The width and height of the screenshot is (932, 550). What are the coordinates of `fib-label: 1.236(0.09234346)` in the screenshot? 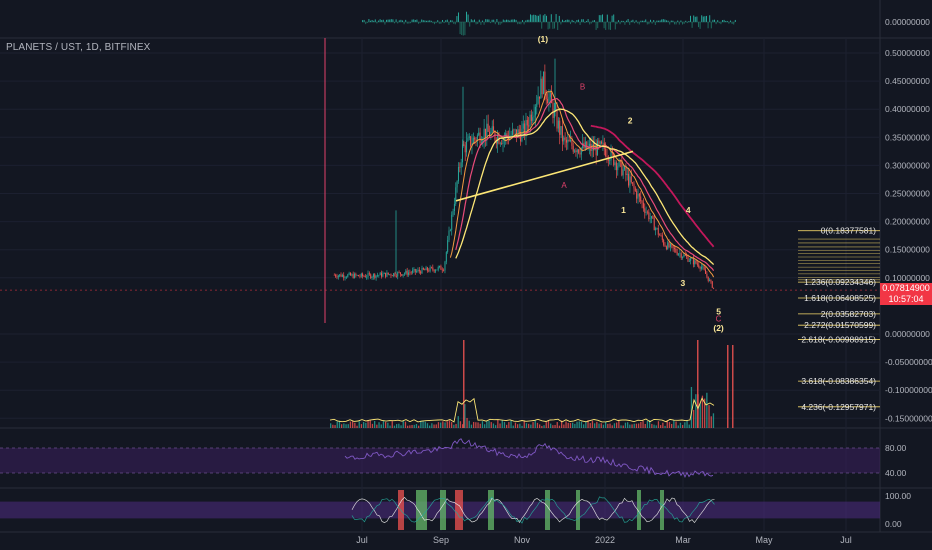 It's located at (840, 282).